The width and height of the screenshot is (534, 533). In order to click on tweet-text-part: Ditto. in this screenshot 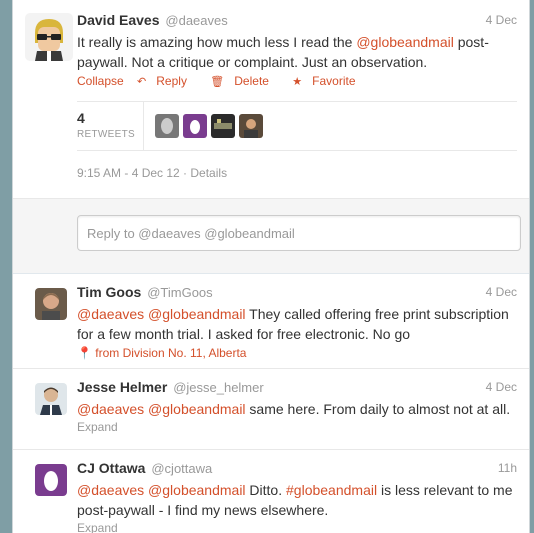, I will do `click(266, 490)`.